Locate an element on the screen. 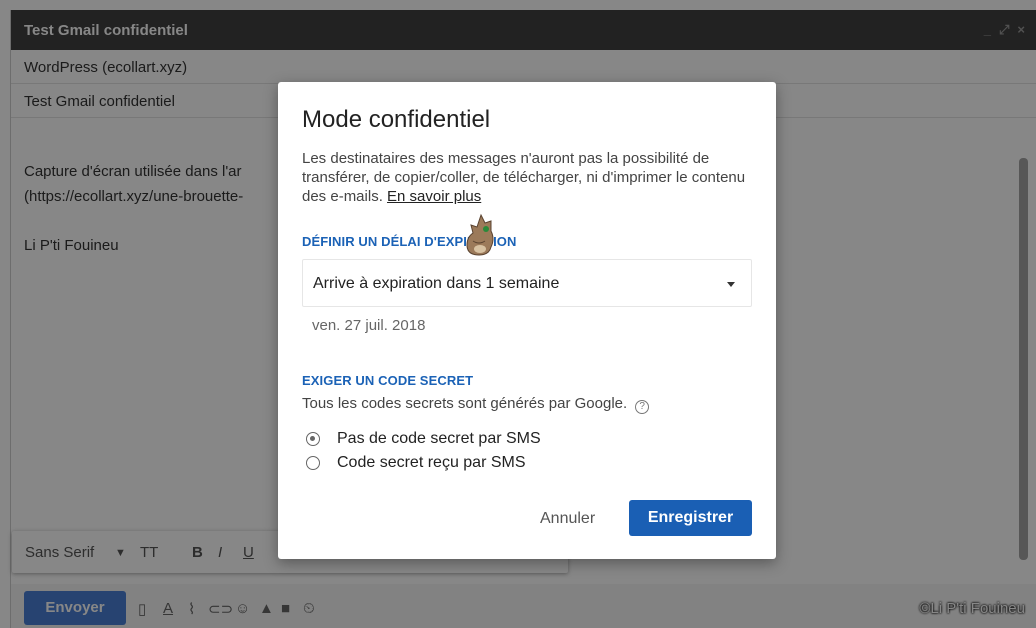 The width and height of the screenshot is (1036, 628). expiration-select: Arrive à expiration dans 1 semaine is located at coordinates (527, 283).